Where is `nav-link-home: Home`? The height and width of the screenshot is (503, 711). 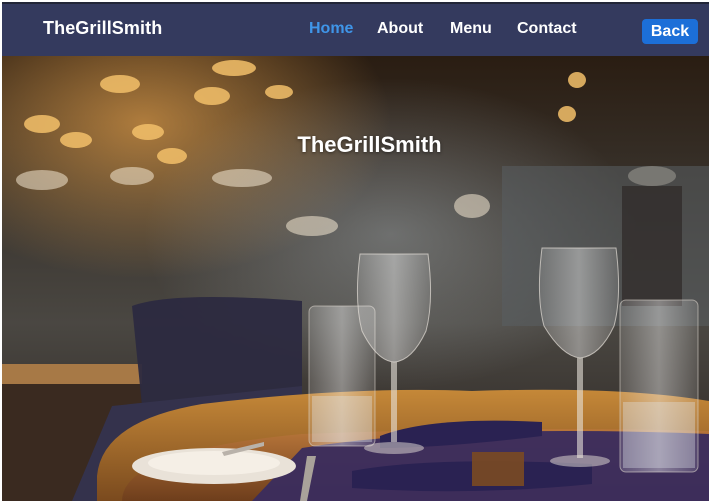
nav-link-home: Home is located at coordinates (331, 29).